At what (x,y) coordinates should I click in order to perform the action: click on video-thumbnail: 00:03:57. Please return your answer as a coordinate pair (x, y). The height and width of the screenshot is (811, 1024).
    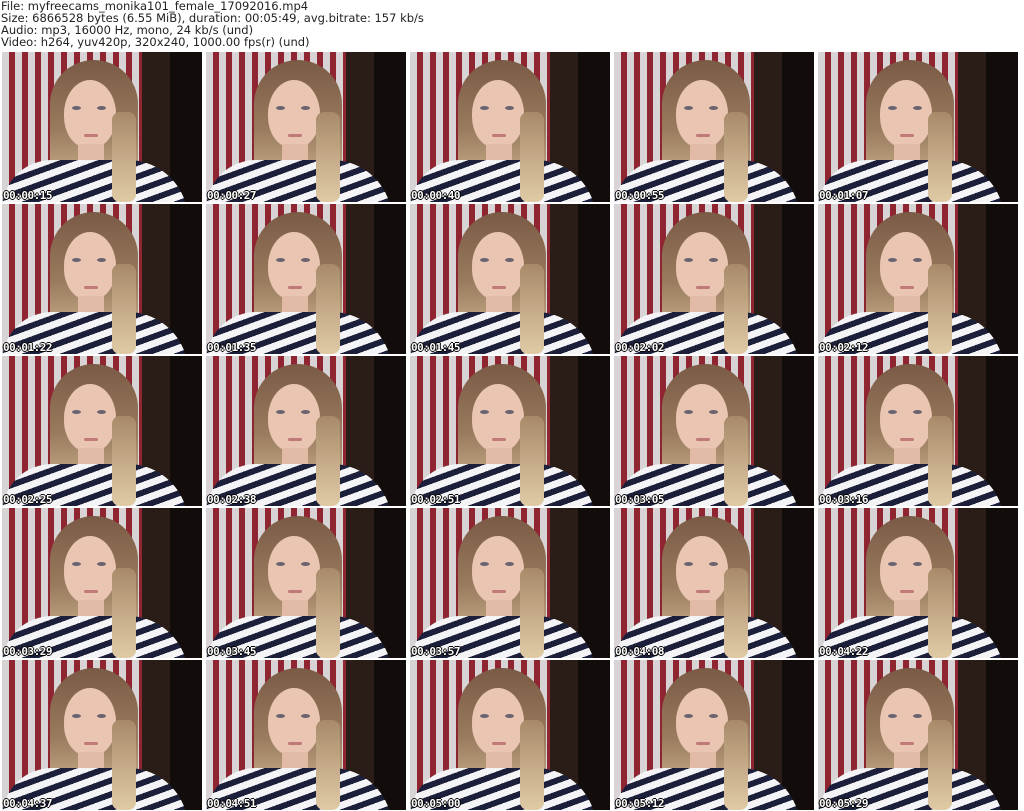
    Looking at the image, I should click on (510, 583).